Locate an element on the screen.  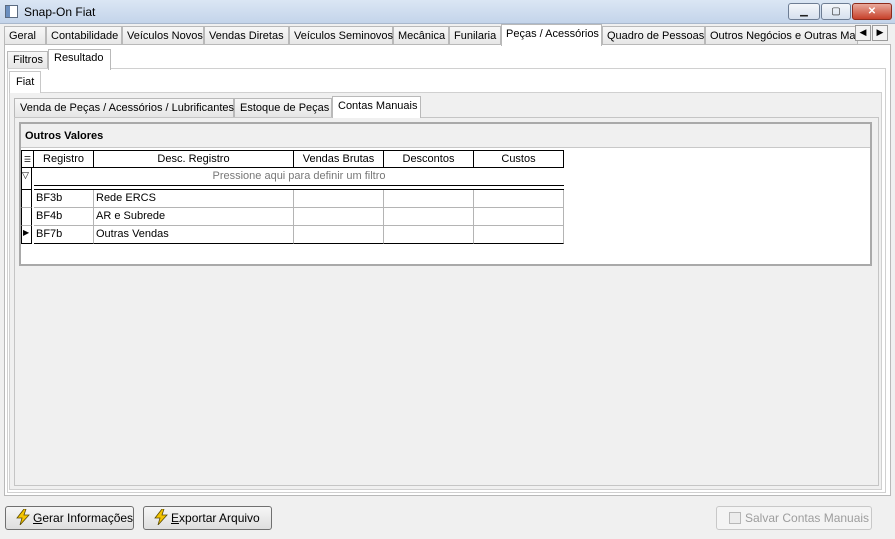
scroll-left-button: ◀ is located at coordinates (863, 33).